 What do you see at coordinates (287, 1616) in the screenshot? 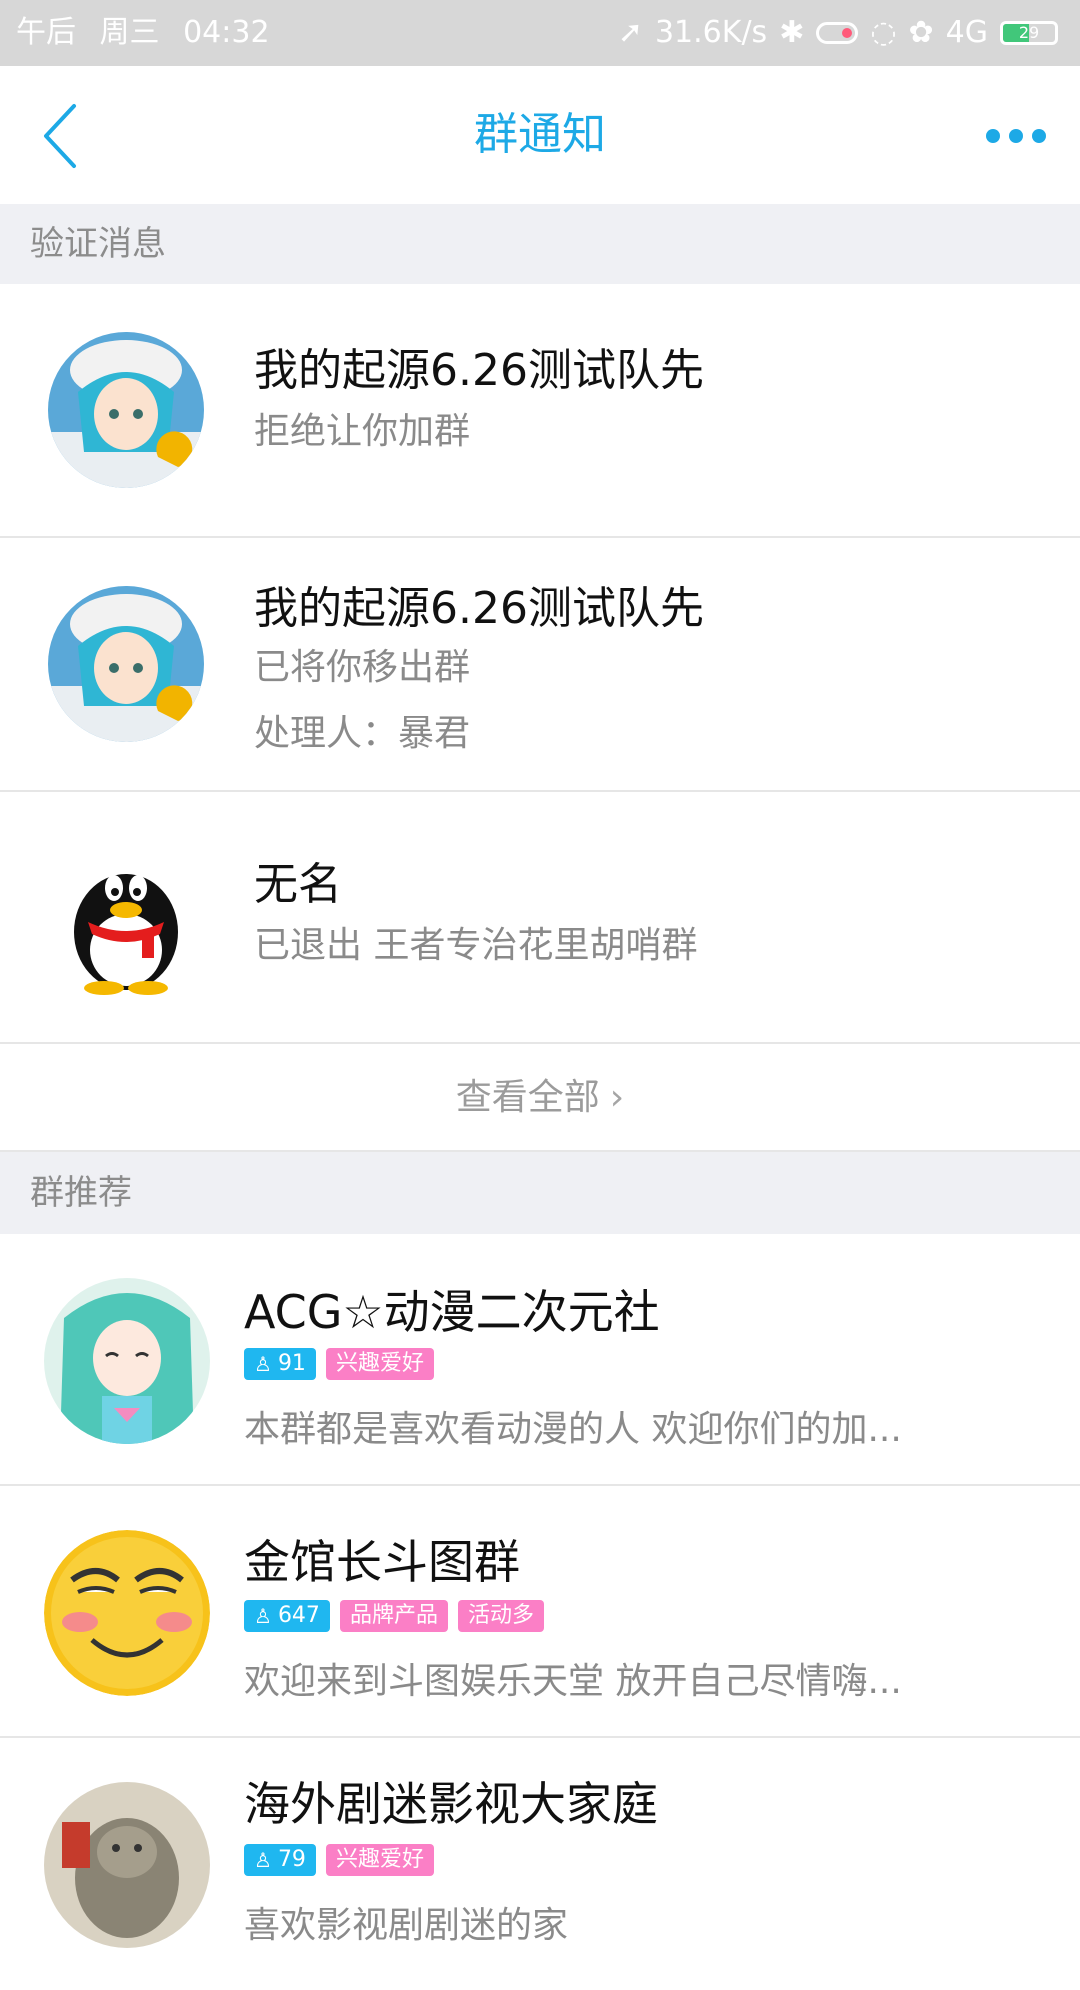
I see `member-count-badge: ♙ 647` at bounding box center [287, 1616].